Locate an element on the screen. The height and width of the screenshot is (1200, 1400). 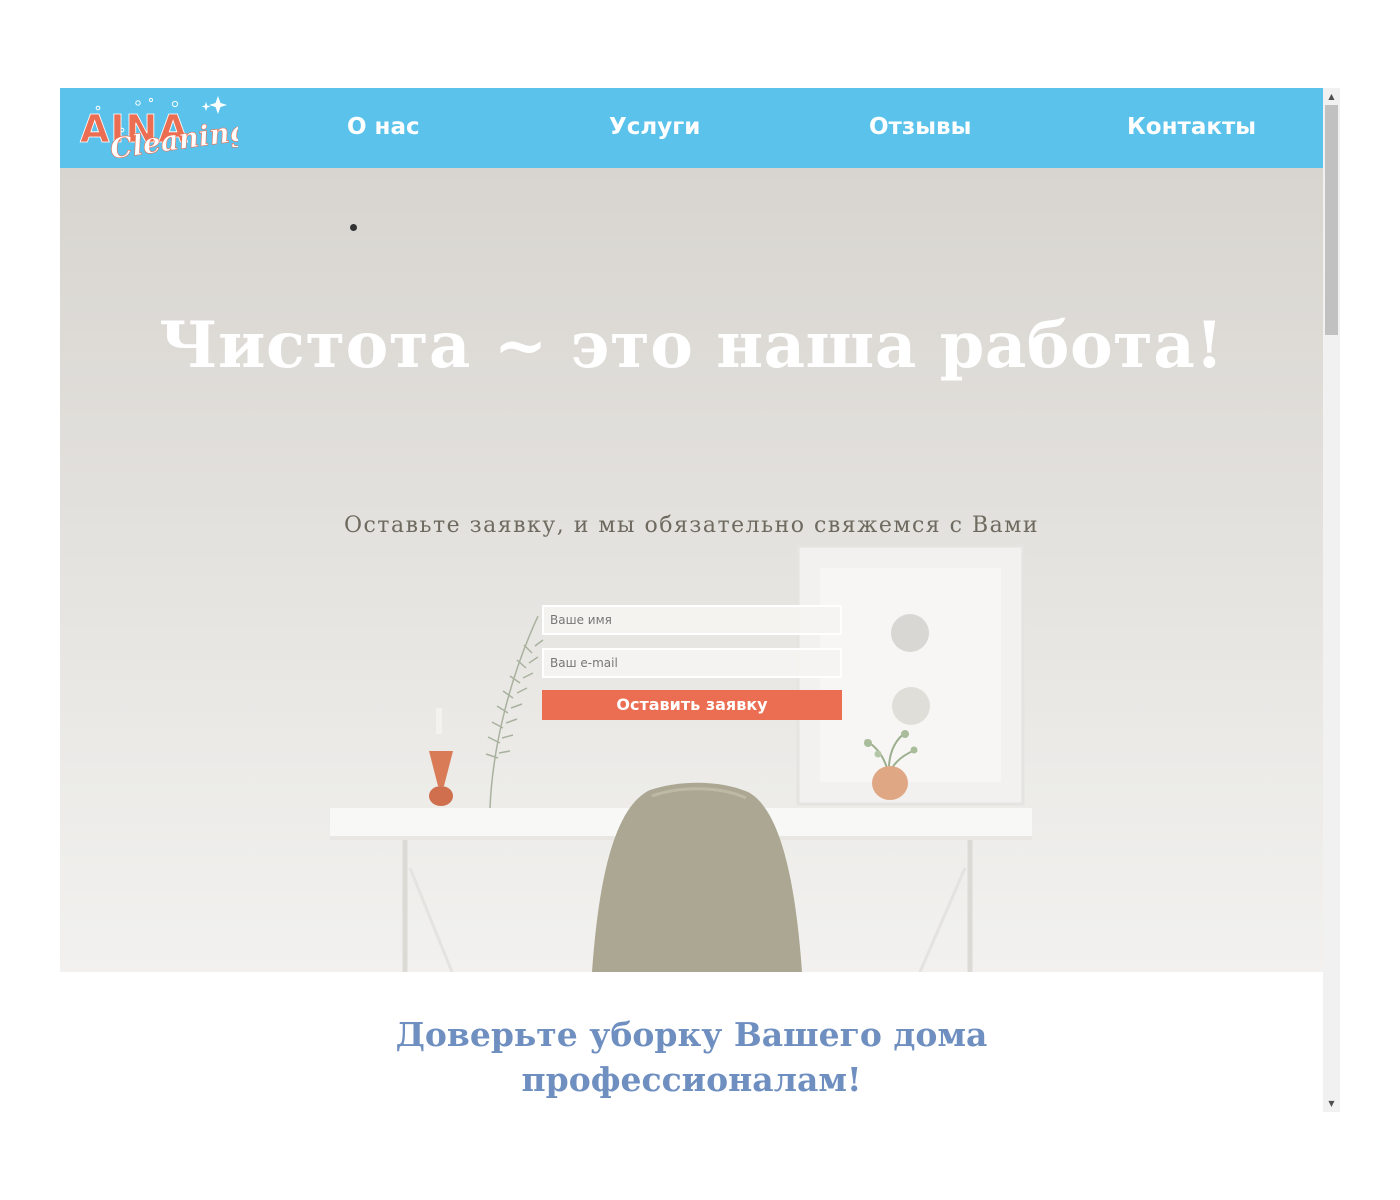
trust-title-line2: профессионалам! is located at coordinates (691, 1079).